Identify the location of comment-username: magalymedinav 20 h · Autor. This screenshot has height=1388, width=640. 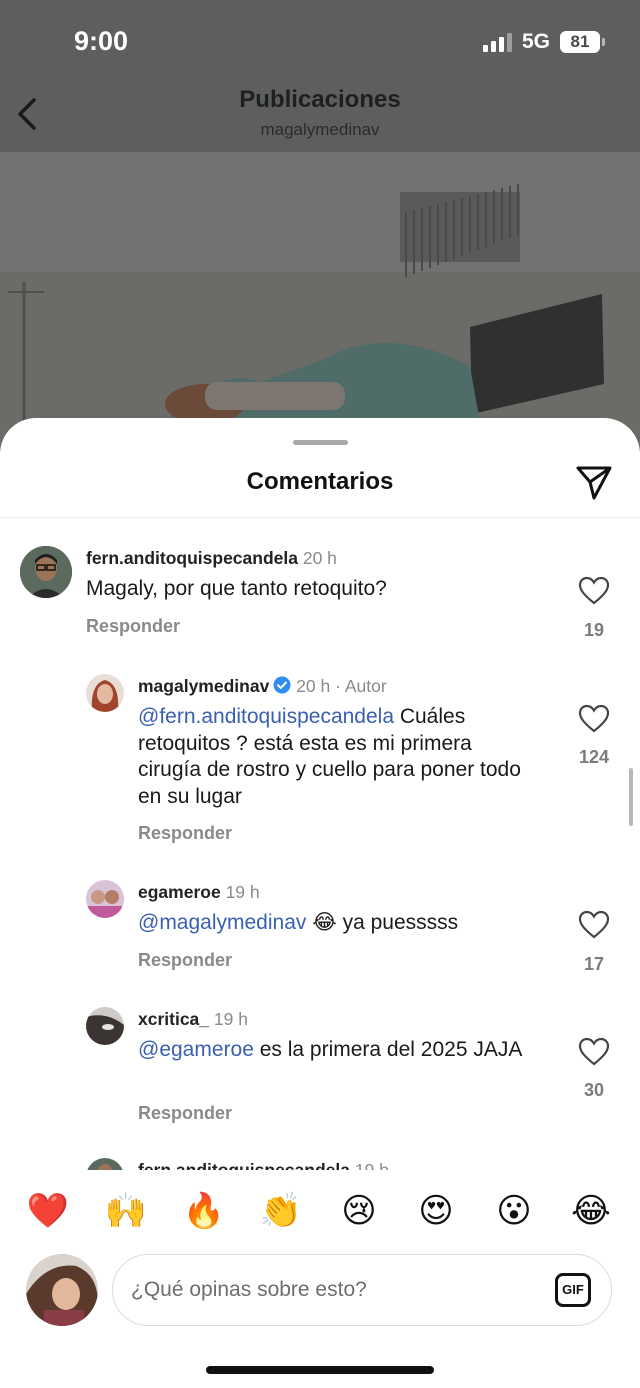
(262, 686).